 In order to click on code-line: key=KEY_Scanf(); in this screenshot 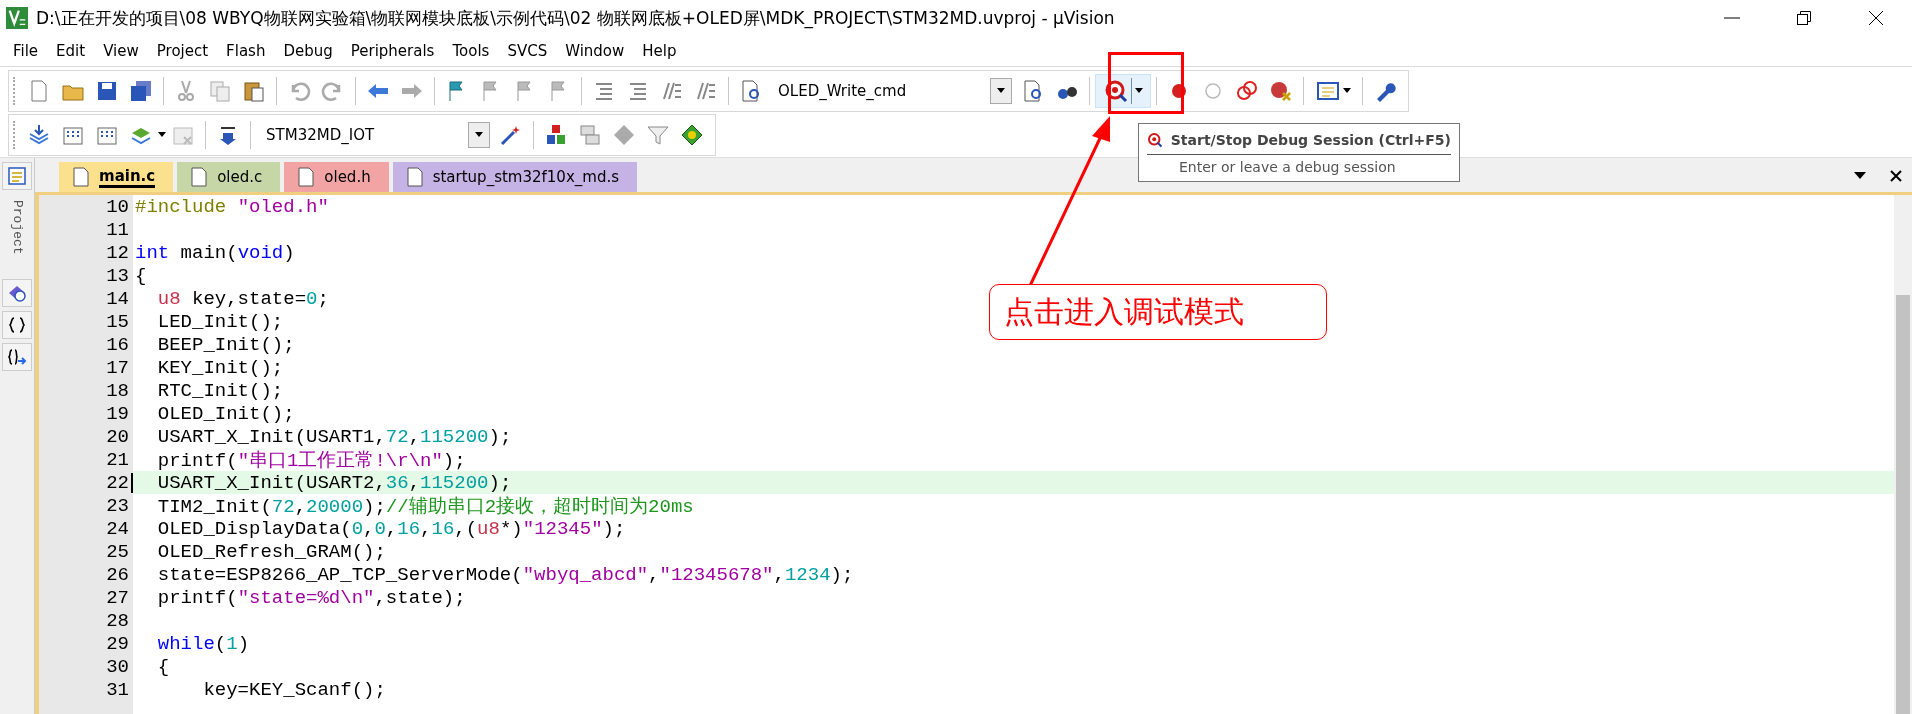, I will do `click(294, 689)`.